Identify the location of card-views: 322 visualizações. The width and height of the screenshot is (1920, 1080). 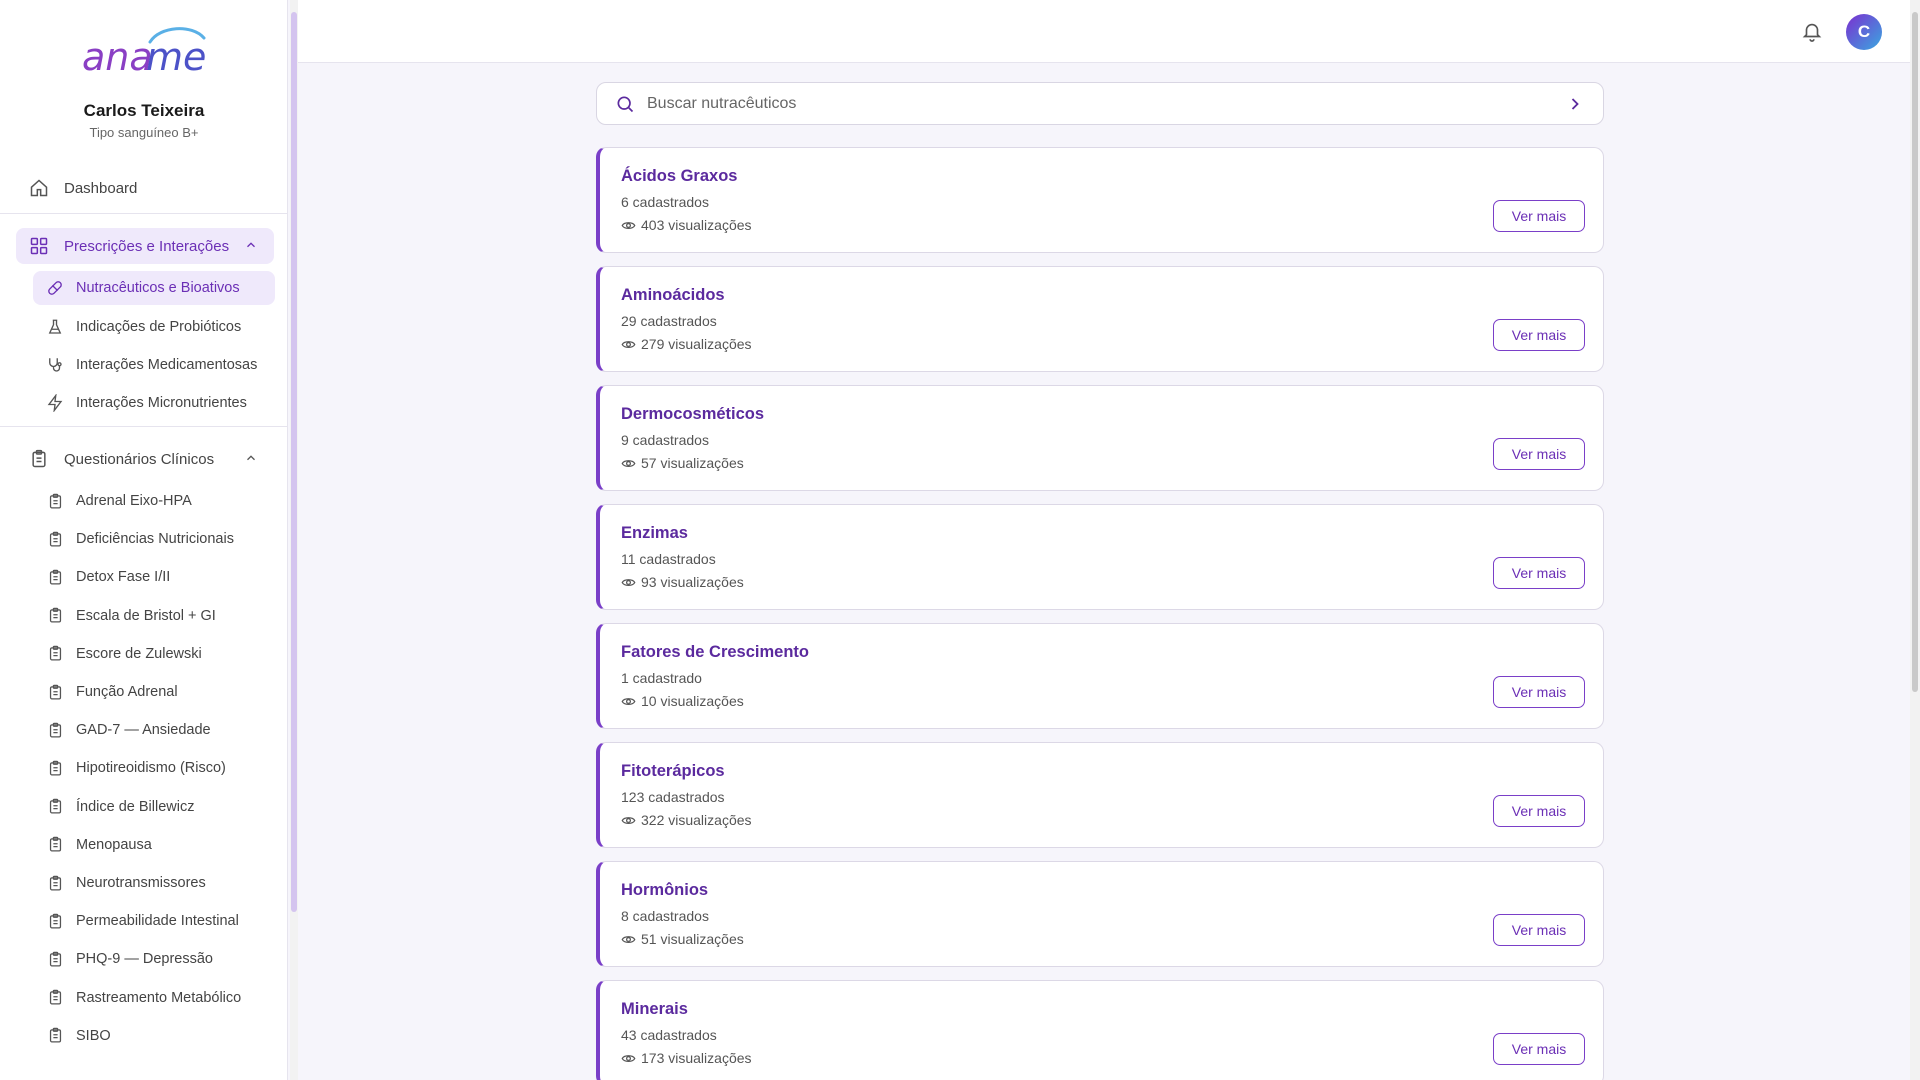
(686, 820).